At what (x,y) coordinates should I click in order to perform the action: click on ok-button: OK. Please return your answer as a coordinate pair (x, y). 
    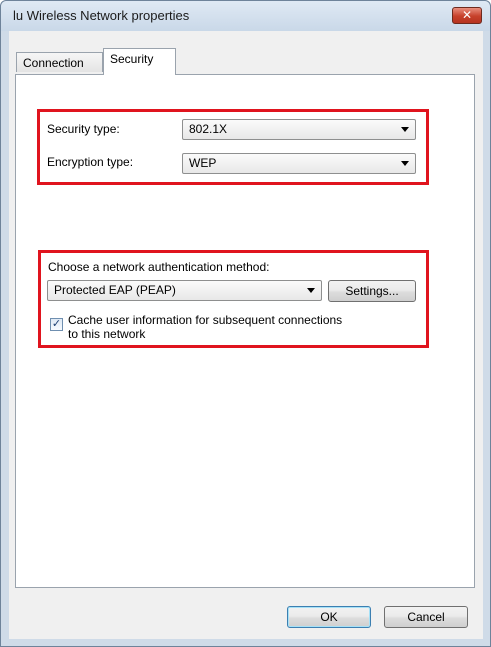
    Looking at the image, I should click on (329, 617).